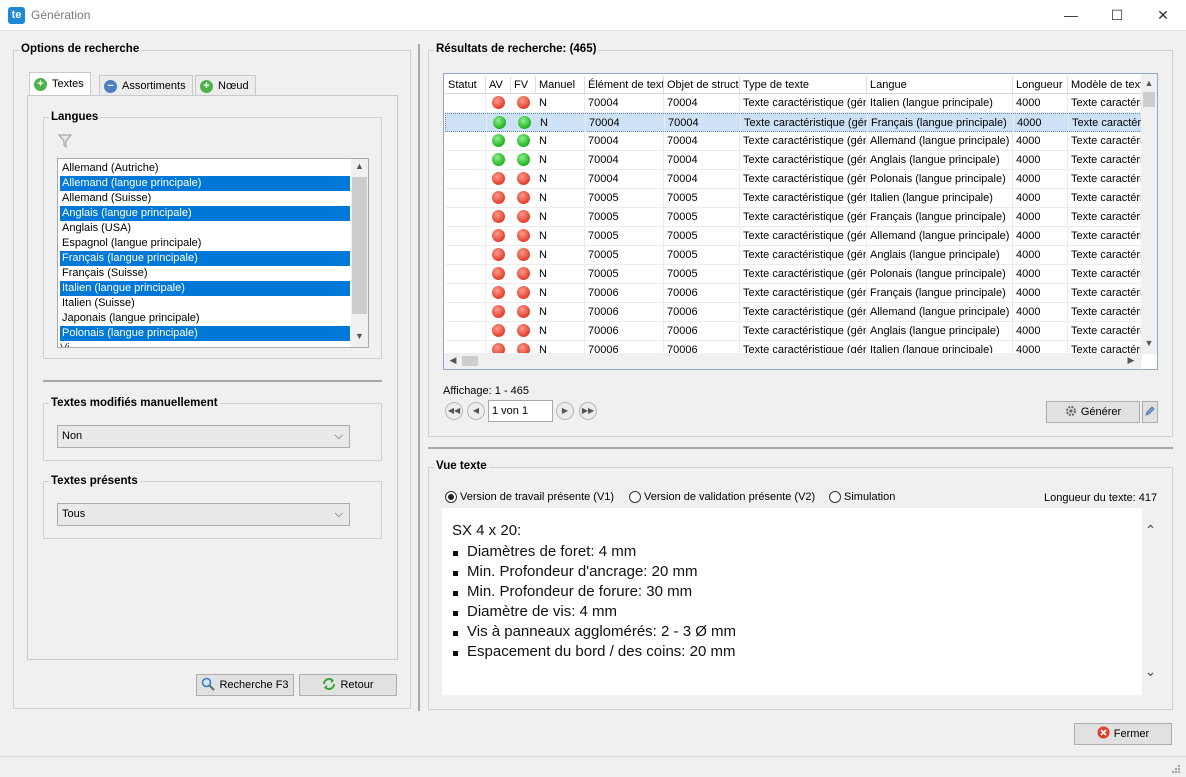  What do you see at coordinates (65, 141) in the screenshot?
I see `filter-icon` at bounding box center [65, 141].